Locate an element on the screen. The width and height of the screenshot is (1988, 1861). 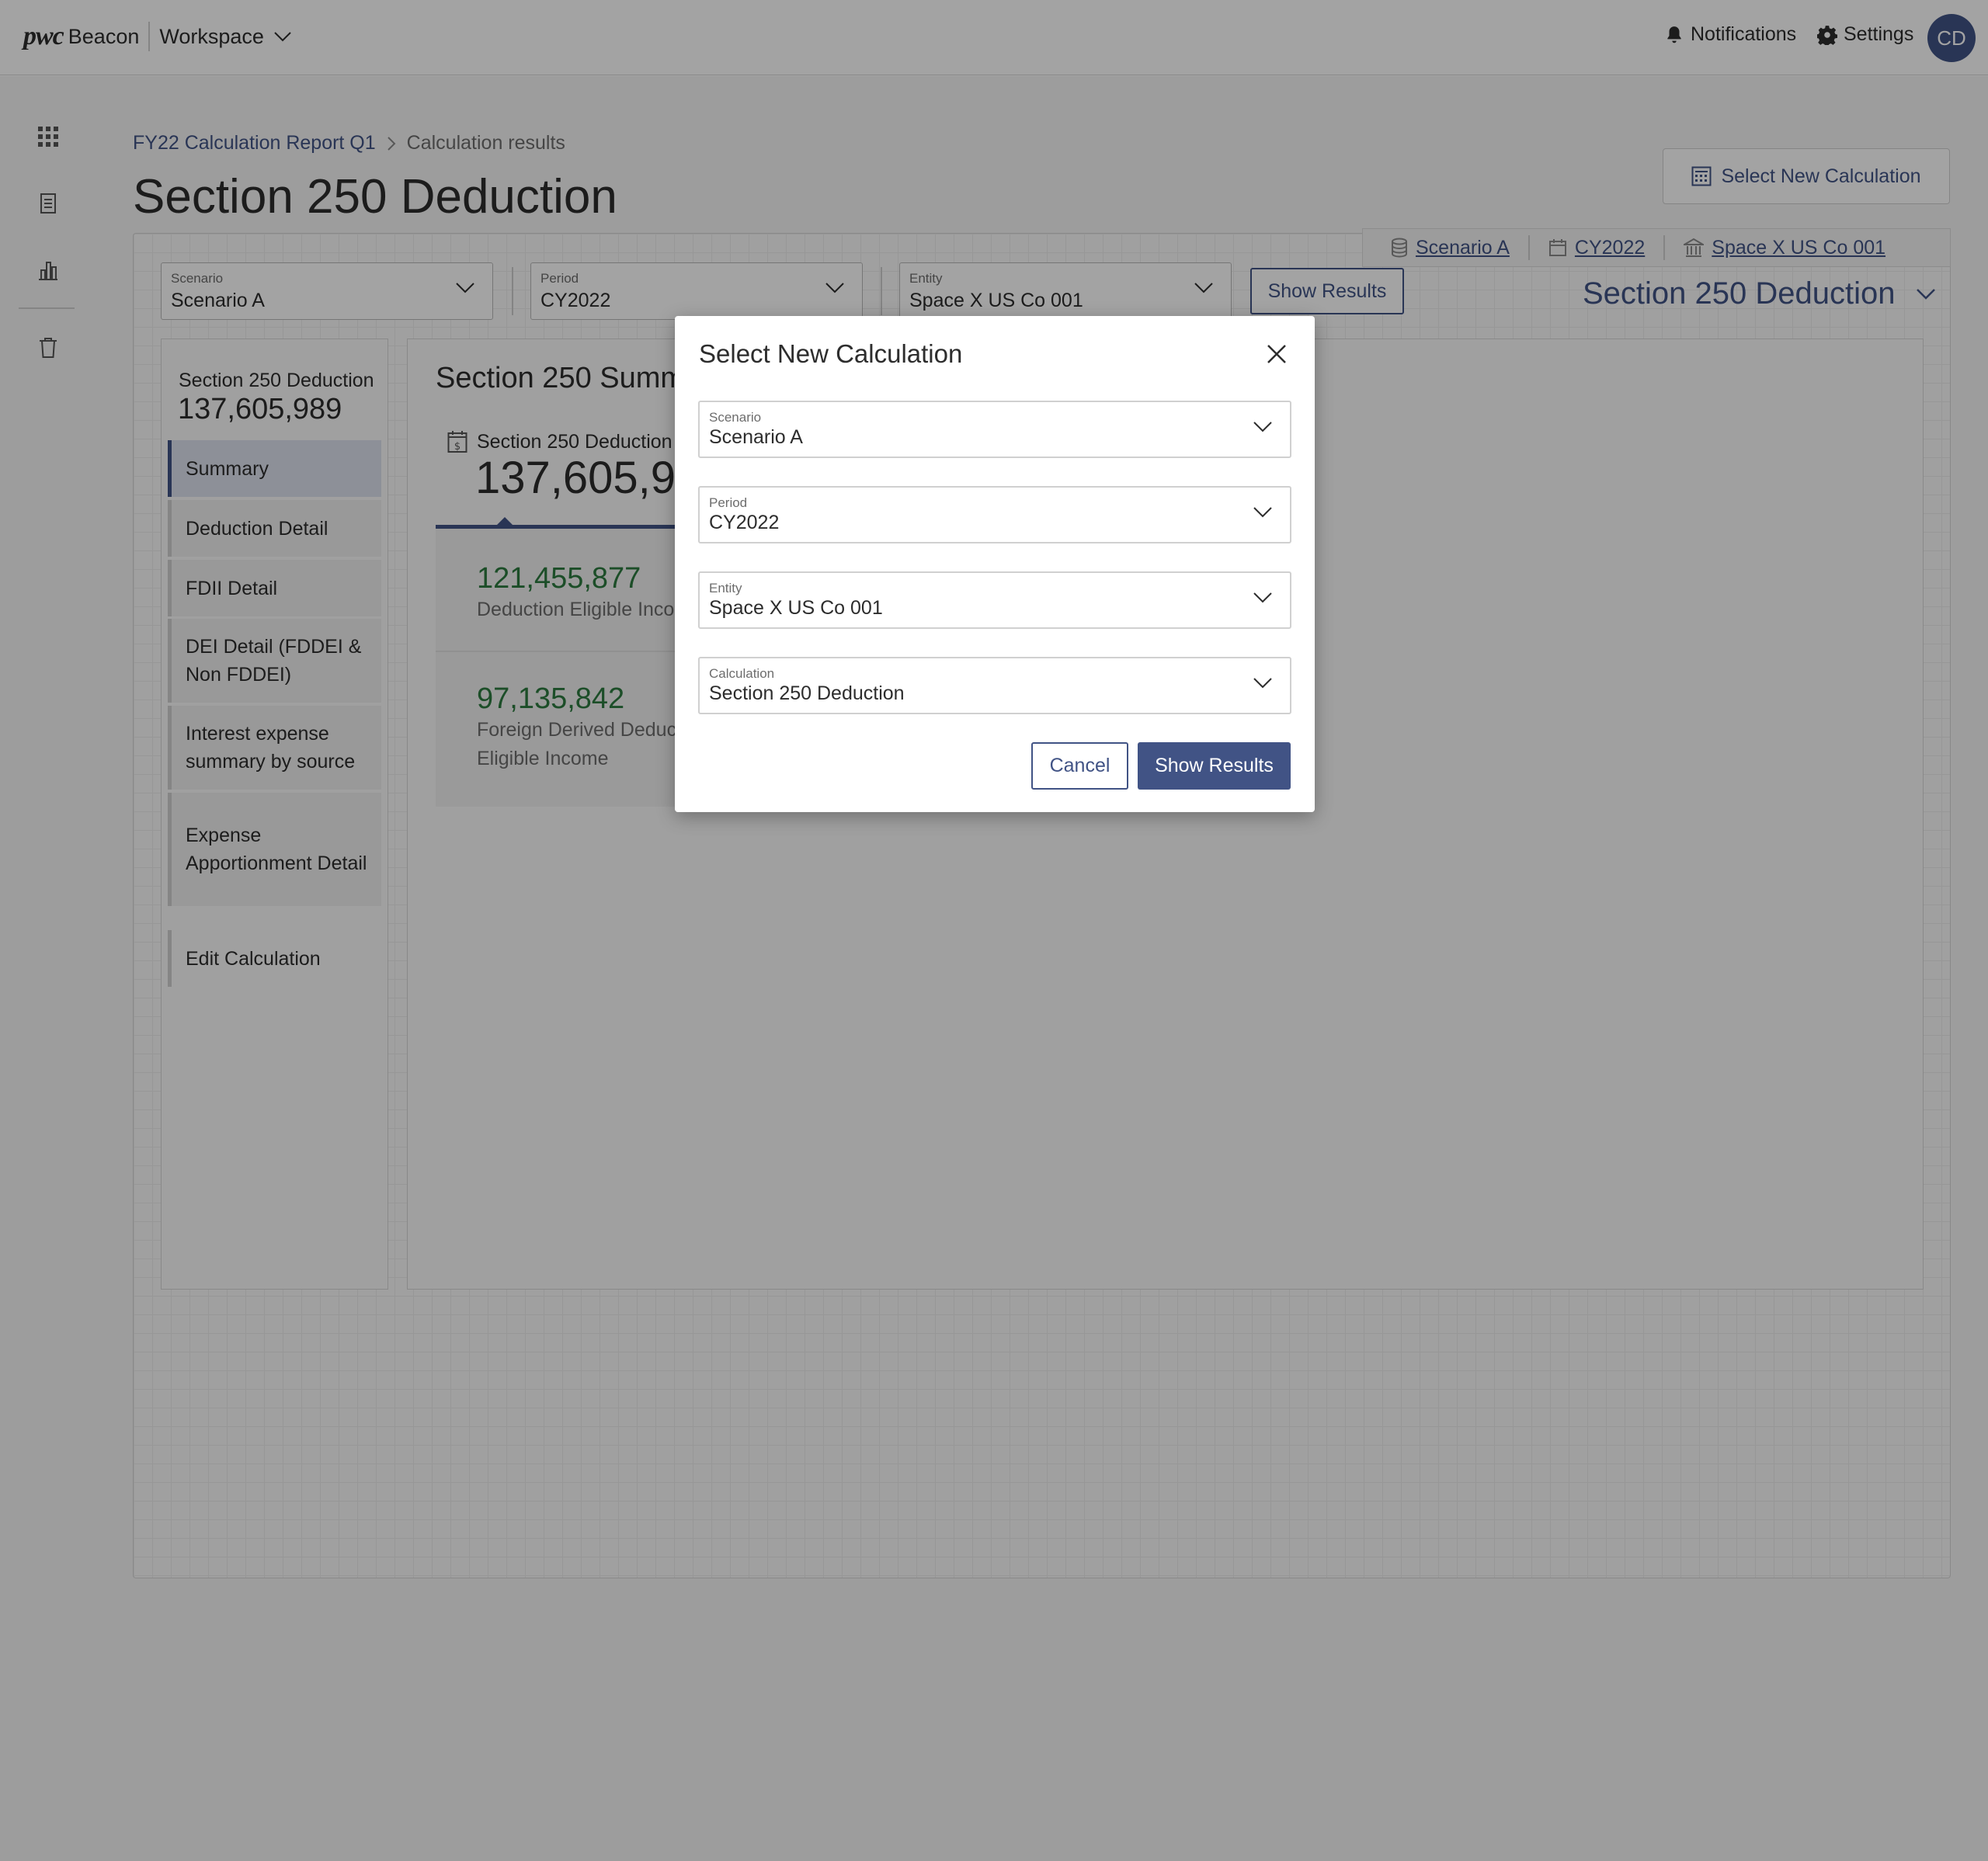
modal-scenario-value: Scenario A is located at coordinates (756, 437).